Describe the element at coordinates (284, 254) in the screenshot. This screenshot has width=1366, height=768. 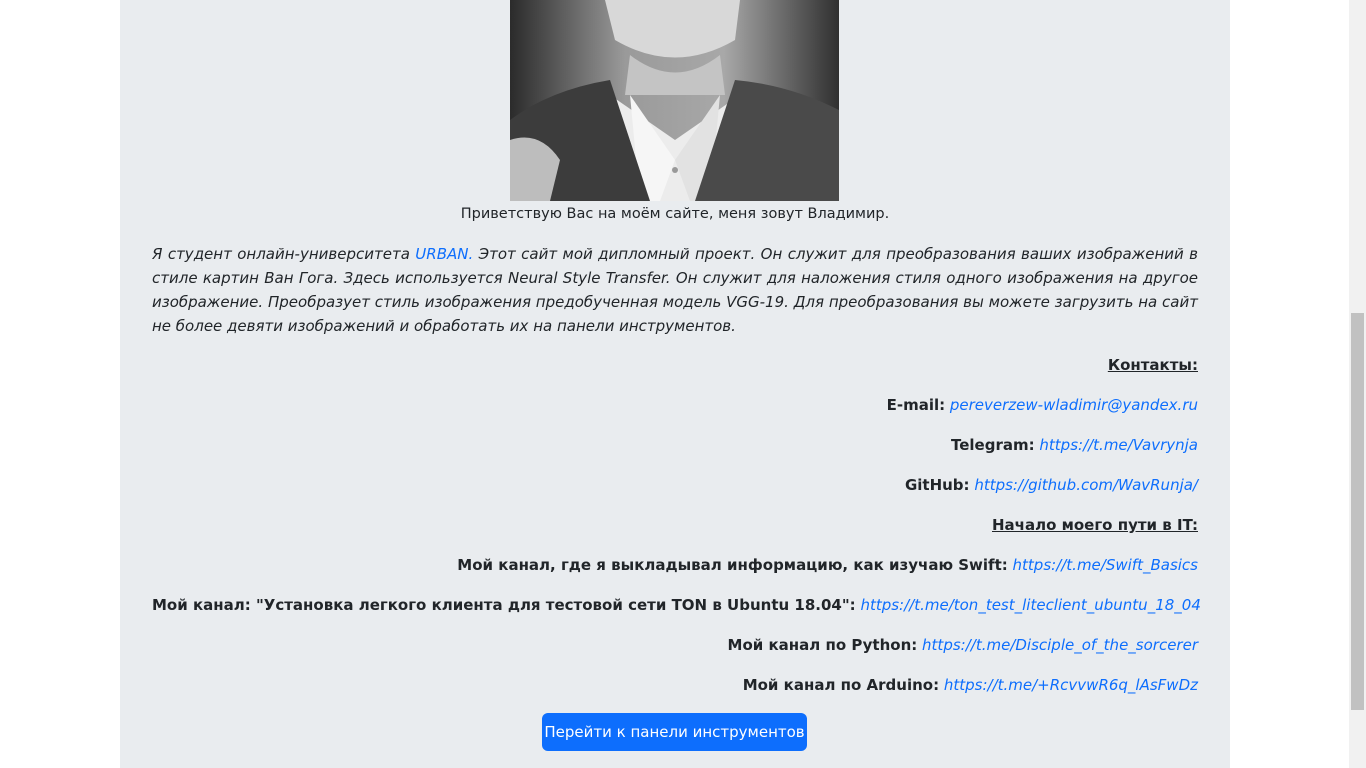
I see `intro-text-start: Я студент онлайн-университета` at that location.